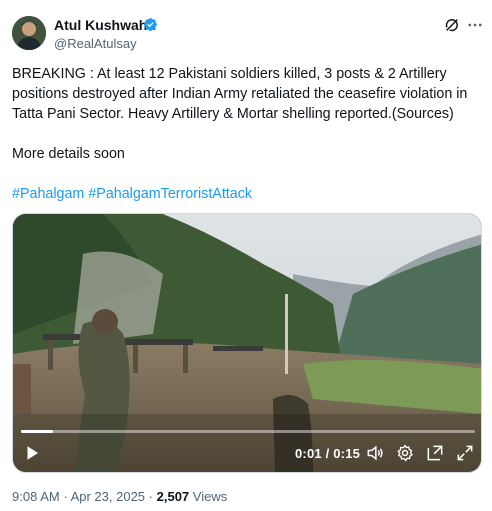 The image size is (492, 511). What do you see at coordinates (37, 431) in the screenshot?
I see `video-progress-fill` at bounding box center [37, 431].